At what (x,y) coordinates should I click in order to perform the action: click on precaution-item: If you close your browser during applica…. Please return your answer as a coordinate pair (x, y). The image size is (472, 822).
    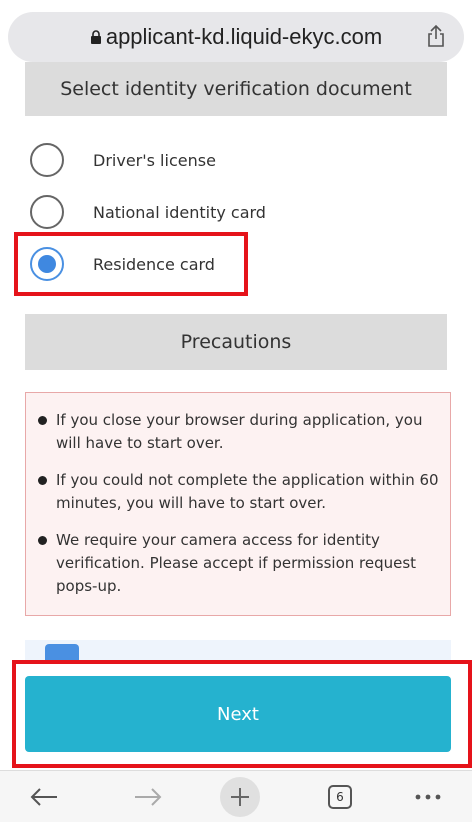
    Looking at the image, I should click on (239, 432).